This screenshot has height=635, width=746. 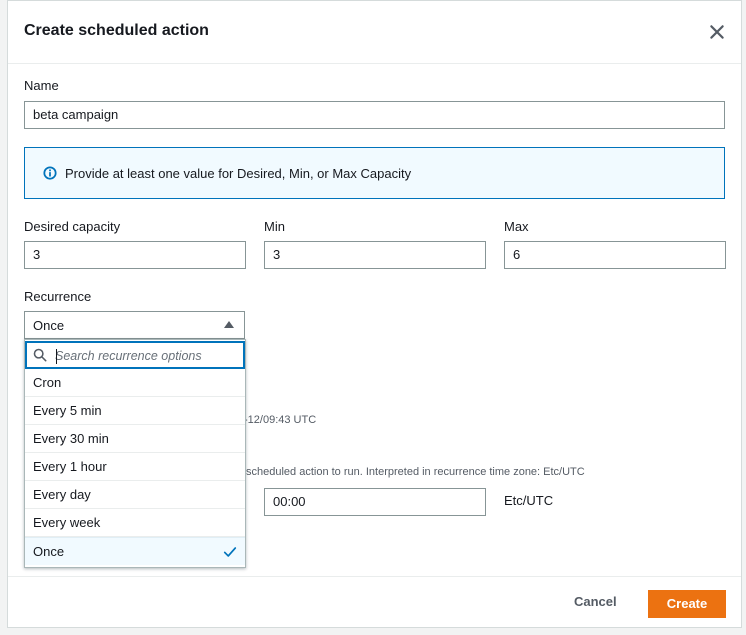 I want to click on text-cursor, so click(x=56, y=356).